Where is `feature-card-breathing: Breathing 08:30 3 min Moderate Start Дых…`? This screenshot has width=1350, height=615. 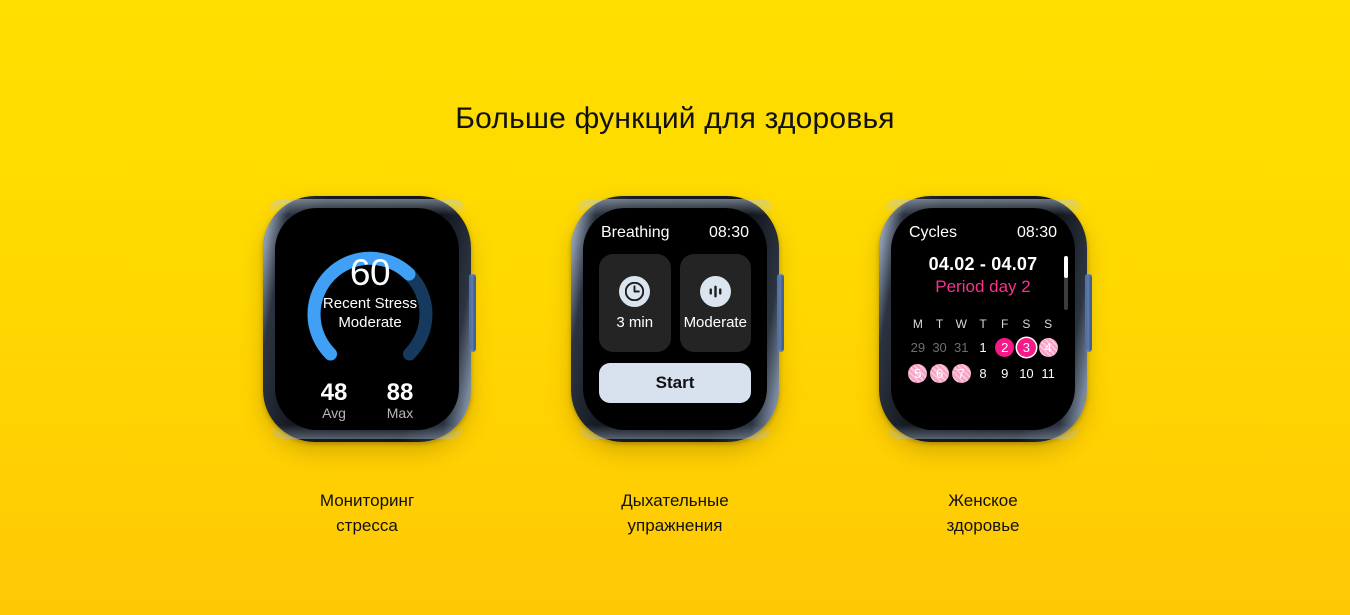 feature-card-breathing: Breathing 08:30 3 min Moderate Start Дых… is located at coordinates (676, 367).